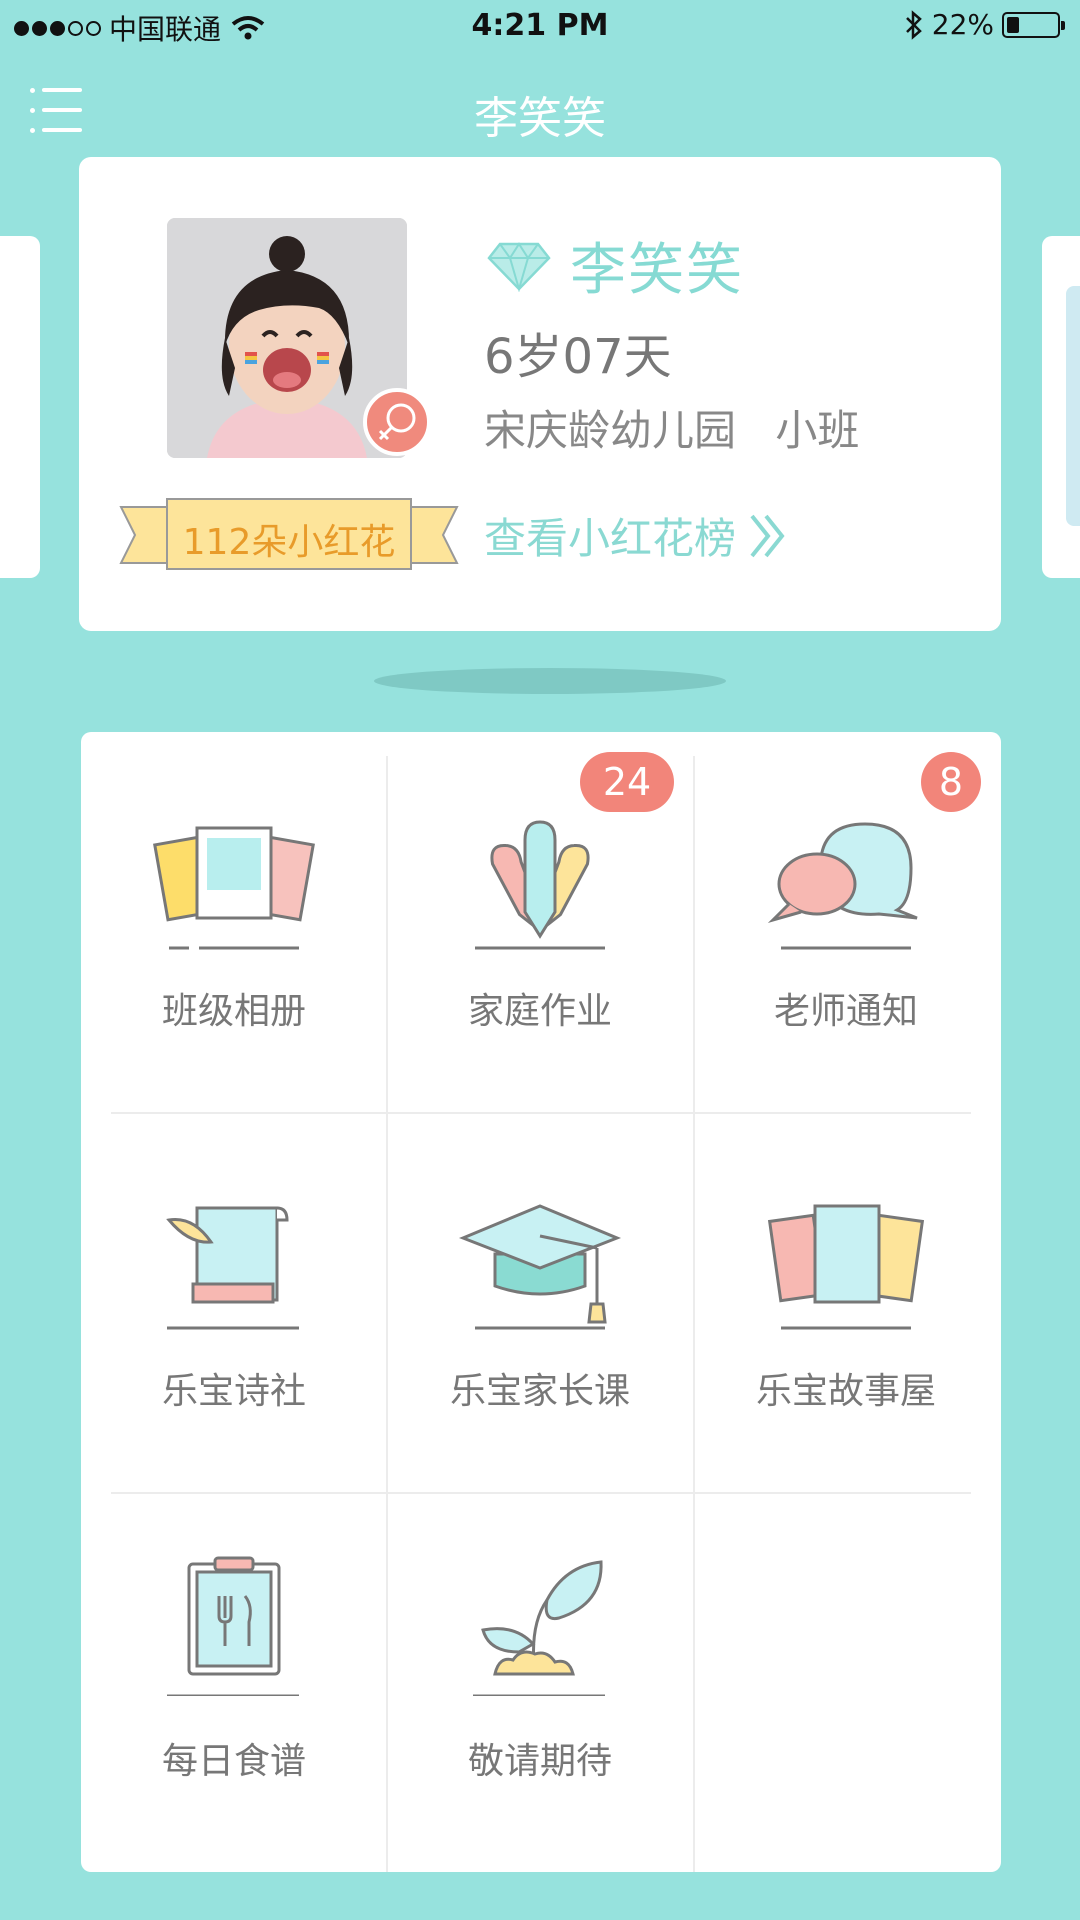 Image resolution: width=1080 pixels, height=1920 pixels. I want to click on grid-item-coming-soon: 敬请期待, so click(540, 1682).